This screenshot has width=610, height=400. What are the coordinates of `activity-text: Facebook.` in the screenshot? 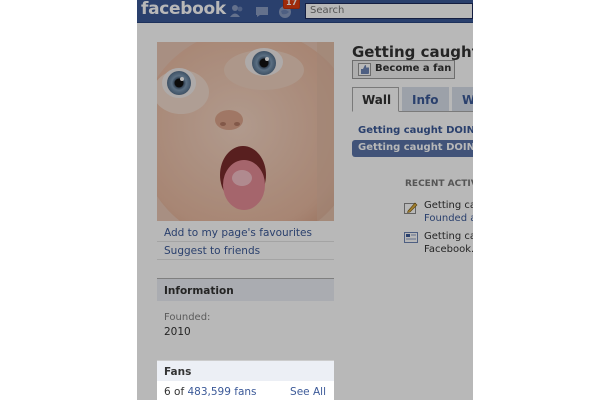 It's located at (448, 249).